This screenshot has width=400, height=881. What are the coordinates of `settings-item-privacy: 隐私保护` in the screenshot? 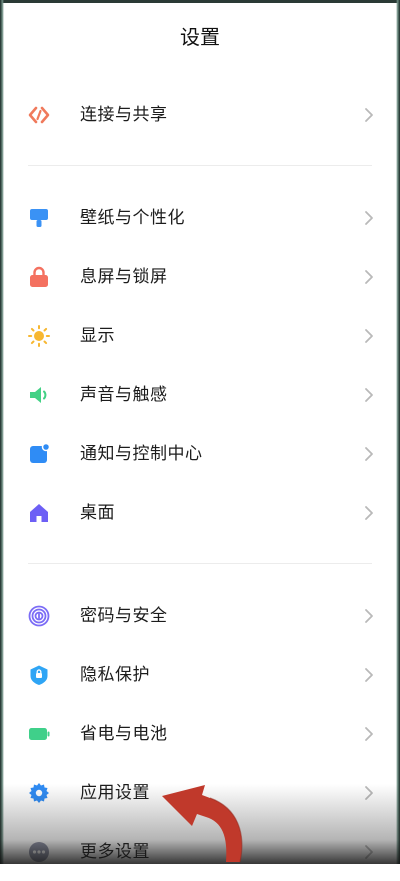 It's located at (200, 675).